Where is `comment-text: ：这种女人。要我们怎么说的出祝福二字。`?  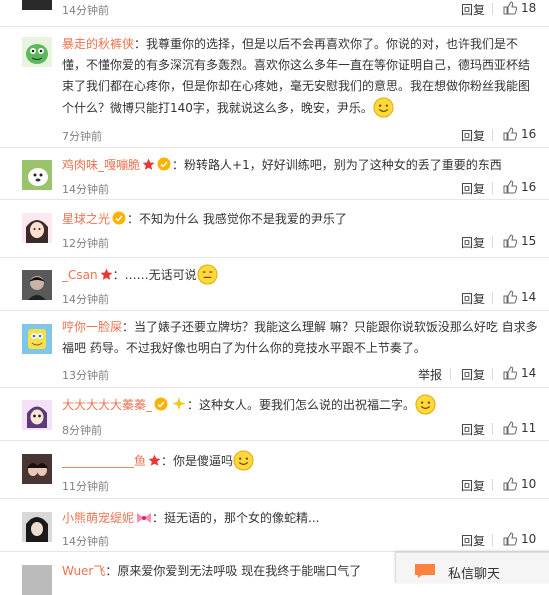 comment-text: ：这种女人。要我们怎么说的出祝福二字。 is located at coordinates (301, 405).